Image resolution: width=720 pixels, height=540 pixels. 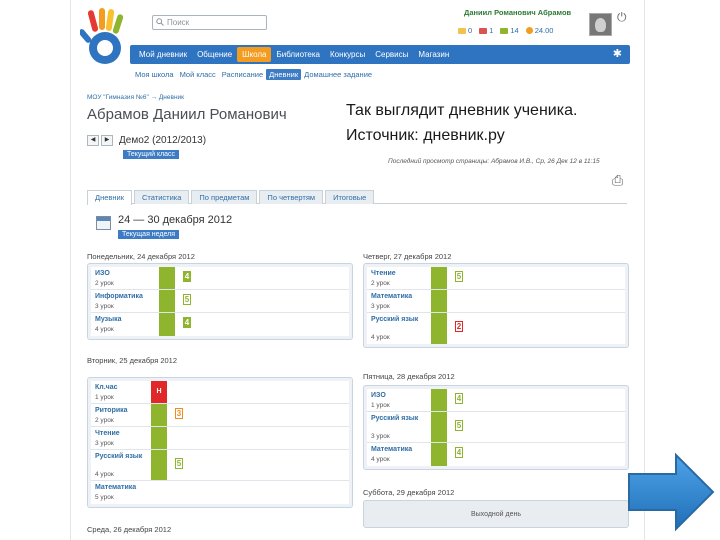 I want to click on calendar-icon, so click(x=103, y=223).